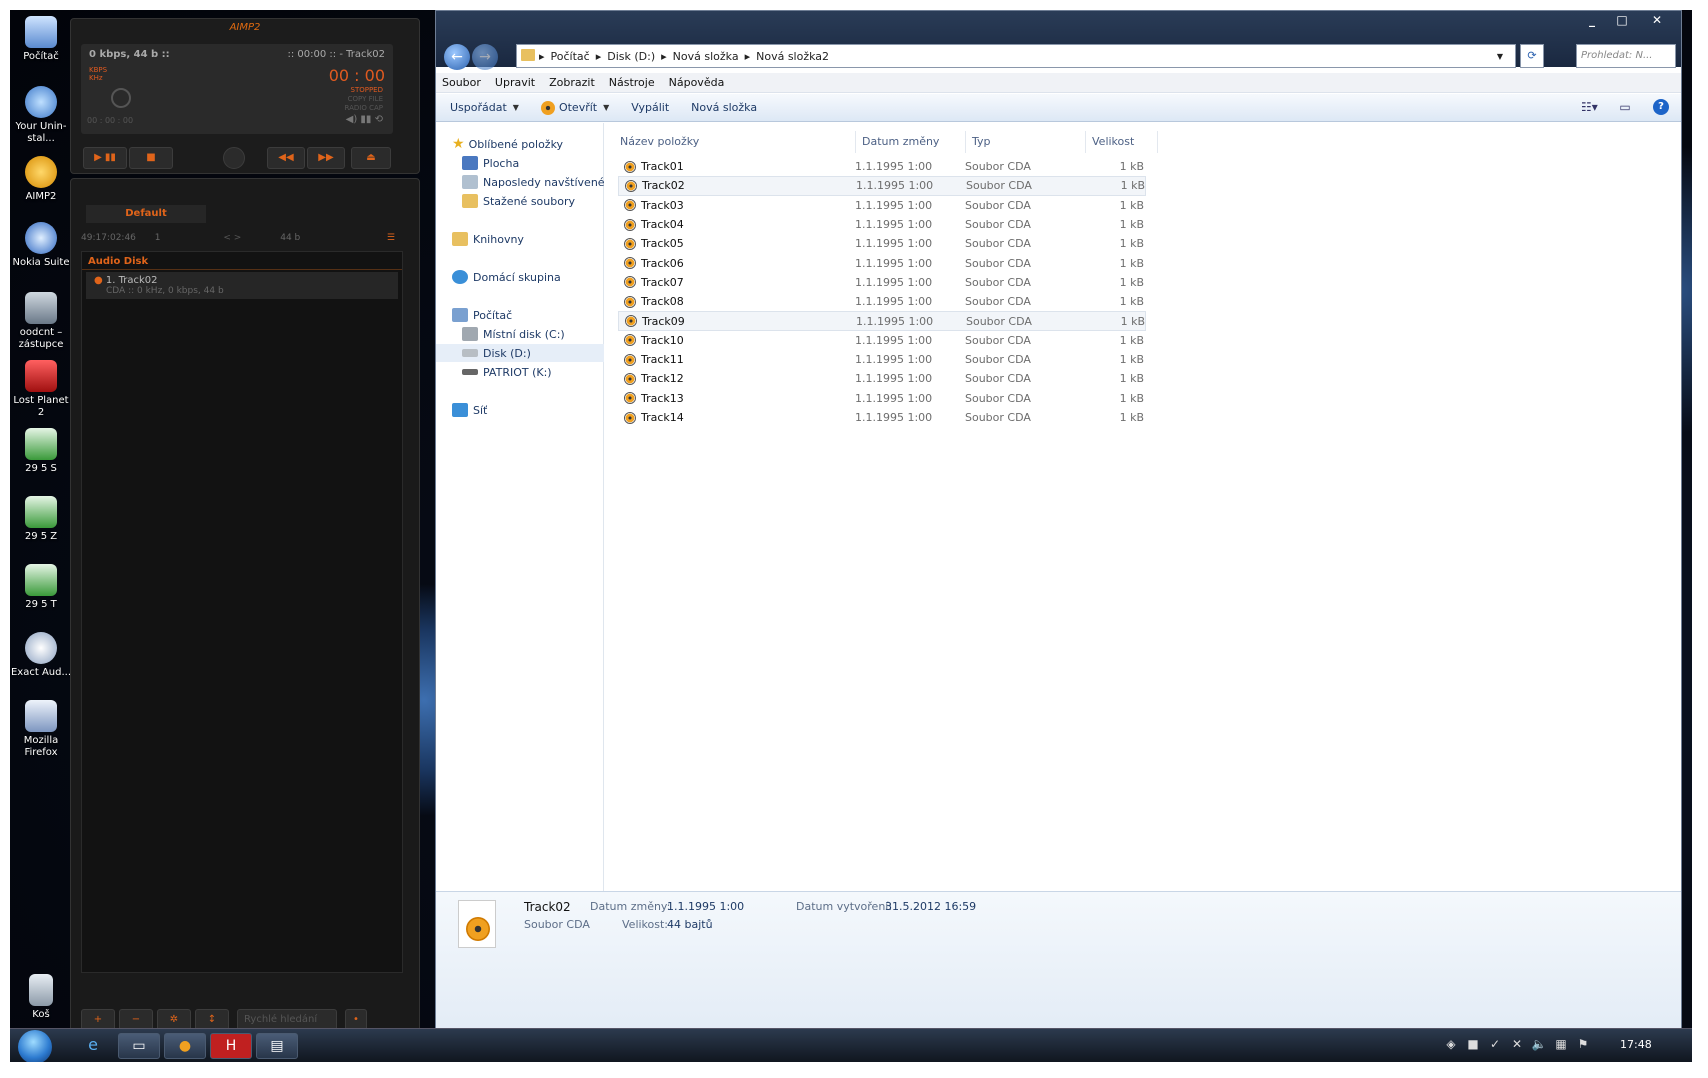 The width and height of the screenshot is (1708, 1078). I want to click on column-date: Datum změny, so click(911, 142).